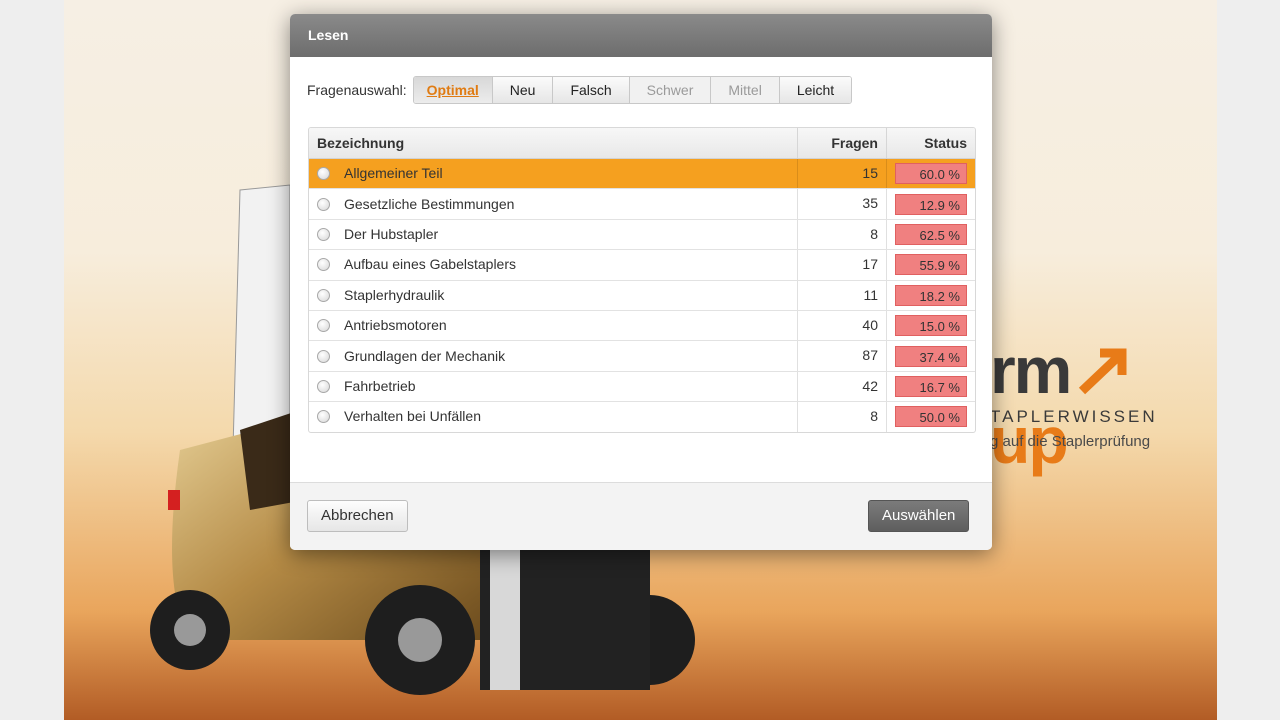 The width and height of the screenshot is (1280, 720). Describe the element at coordinates (412, 416) in the screenshot. I see `row-name: Verhalten bei Unfällen` at that location.